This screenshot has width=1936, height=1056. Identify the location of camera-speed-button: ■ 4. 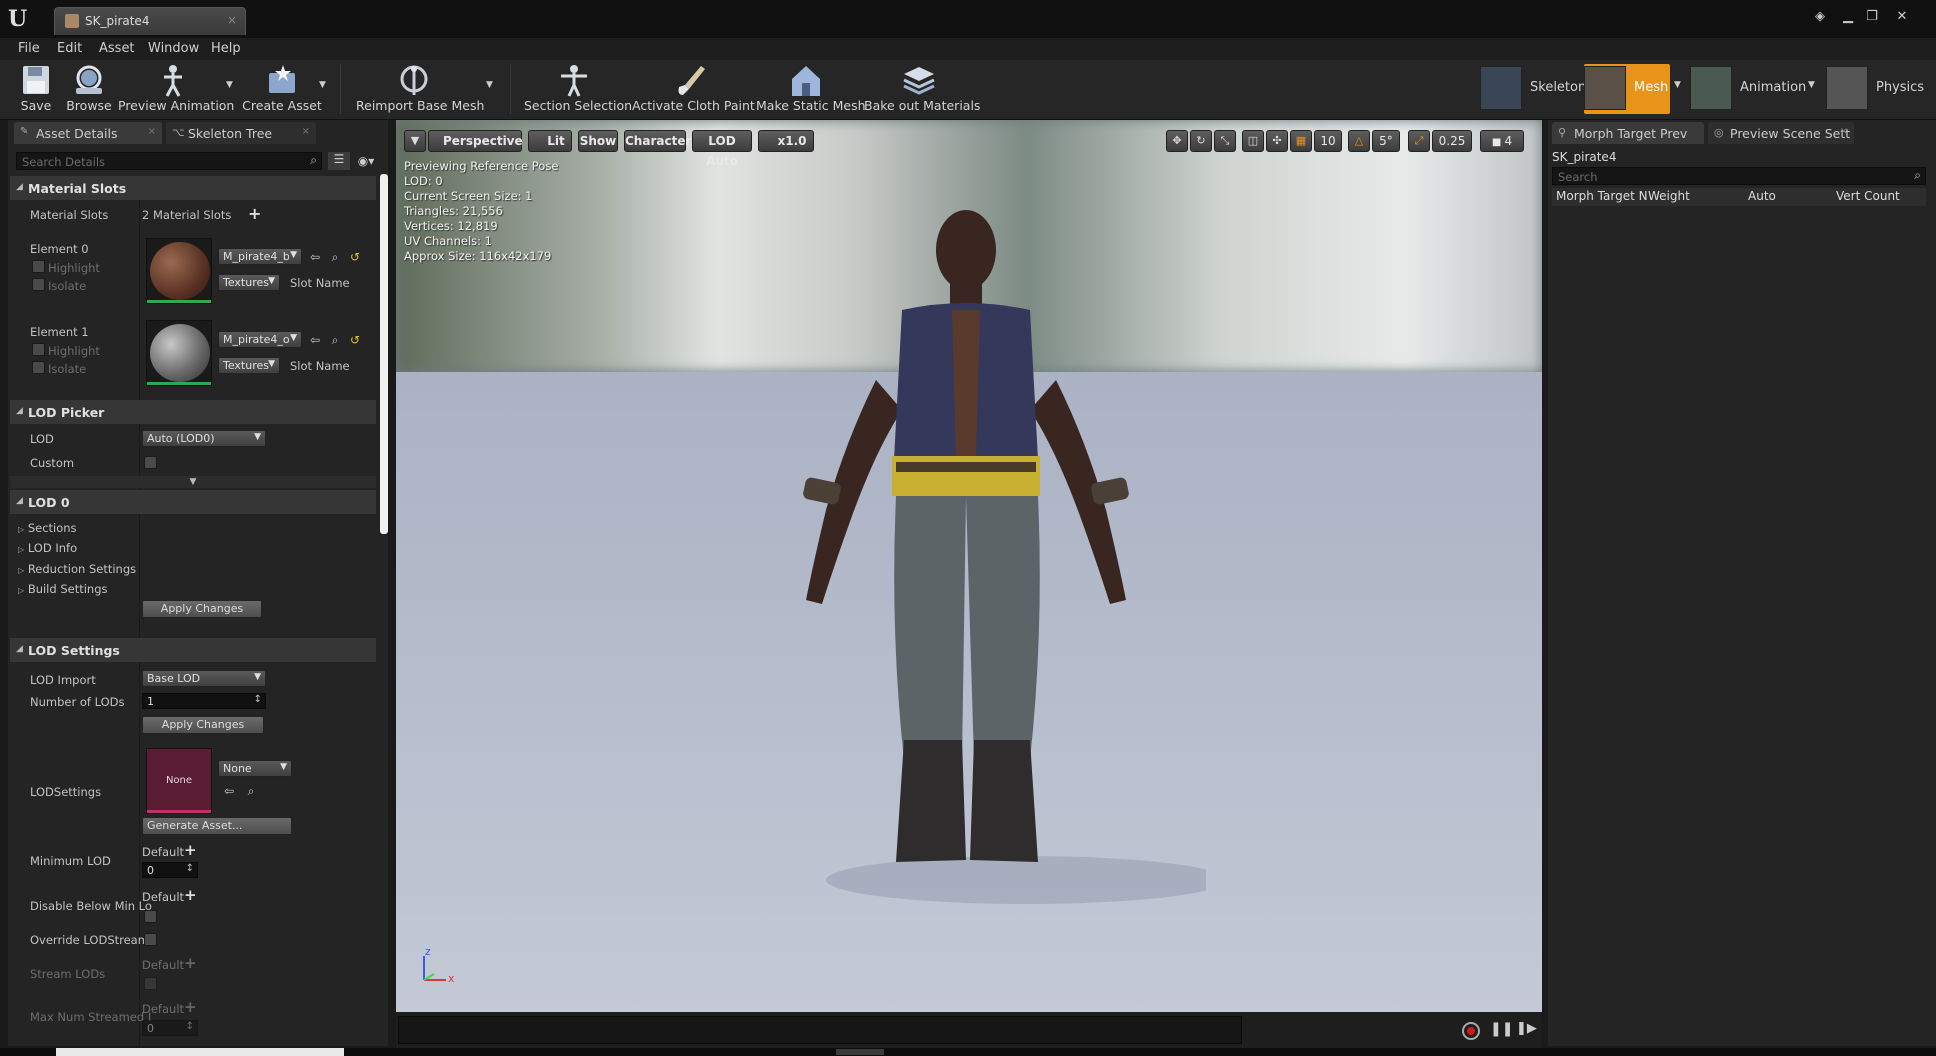
(1502, 141).